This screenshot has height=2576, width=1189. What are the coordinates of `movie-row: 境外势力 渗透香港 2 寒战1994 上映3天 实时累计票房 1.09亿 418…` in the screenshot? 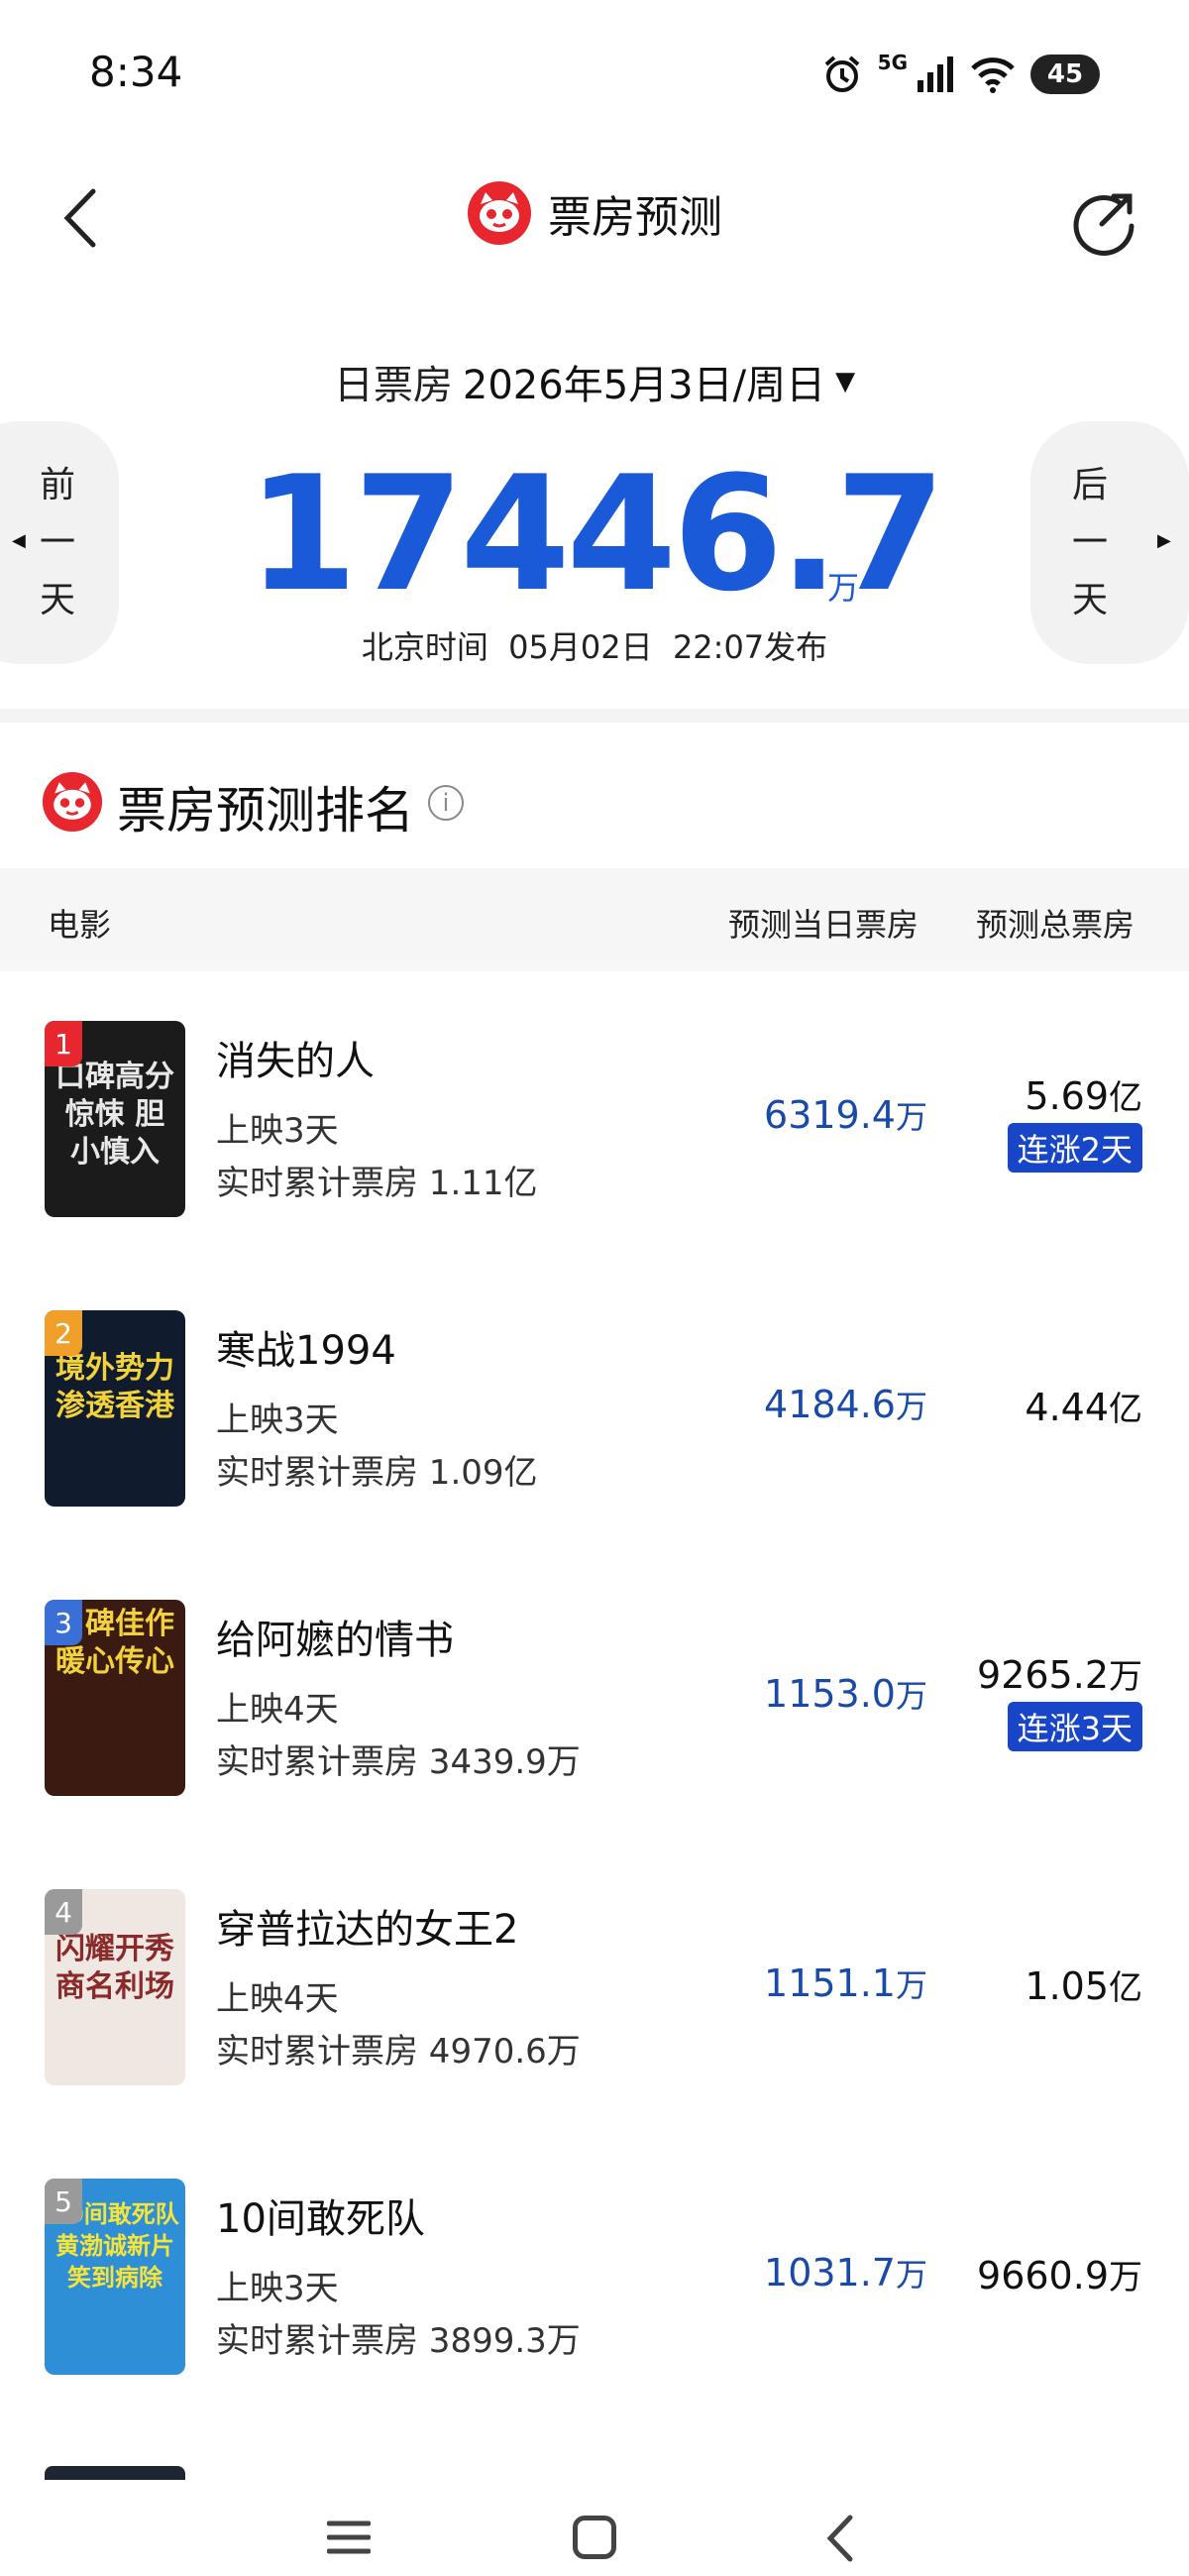 It's located at (594, 1405).